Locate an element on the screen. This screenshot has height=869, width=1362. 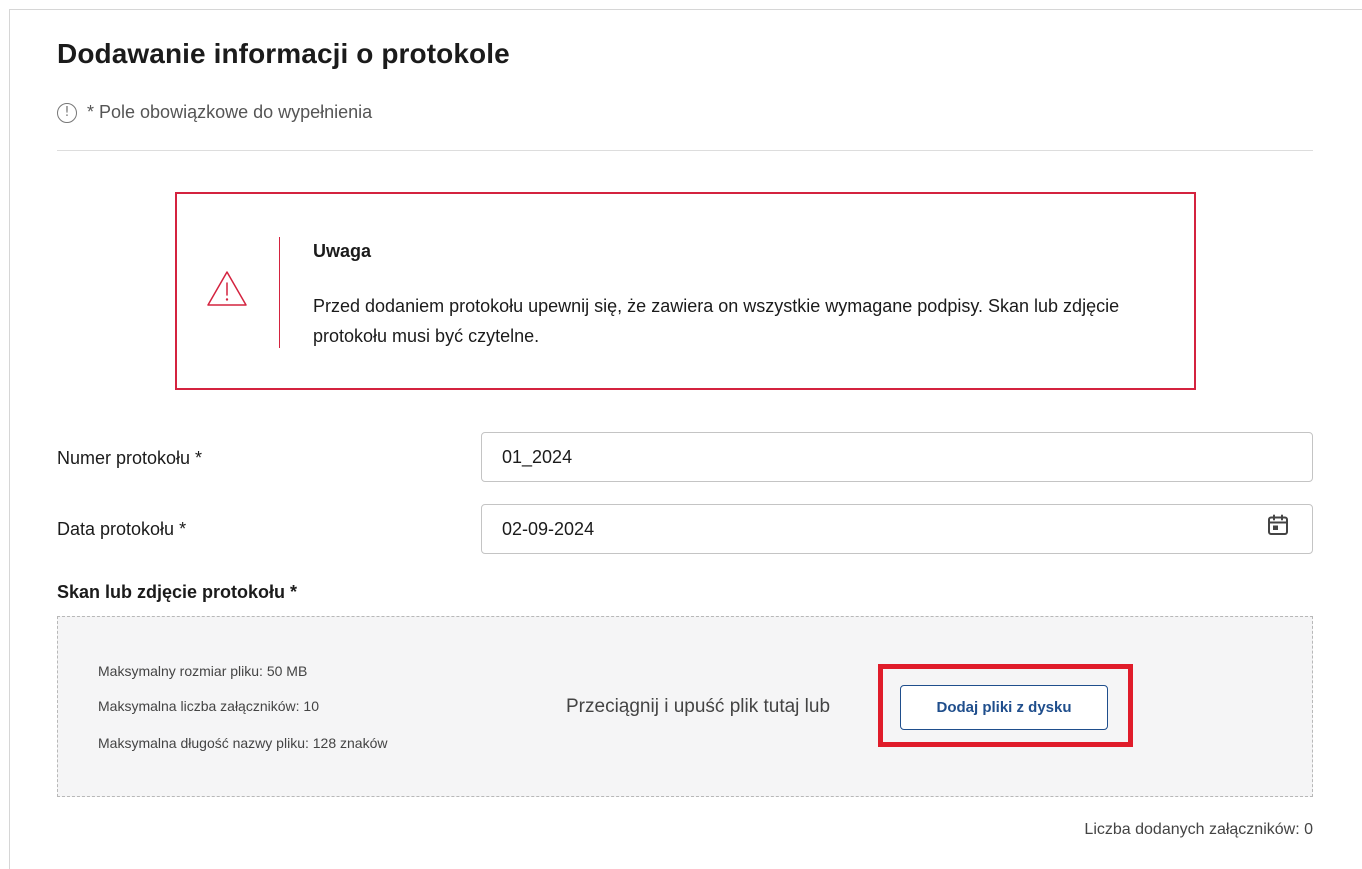
required-note-text: * Pole obowiązkowe do wypełnienia is located at coordinates (230, 112).